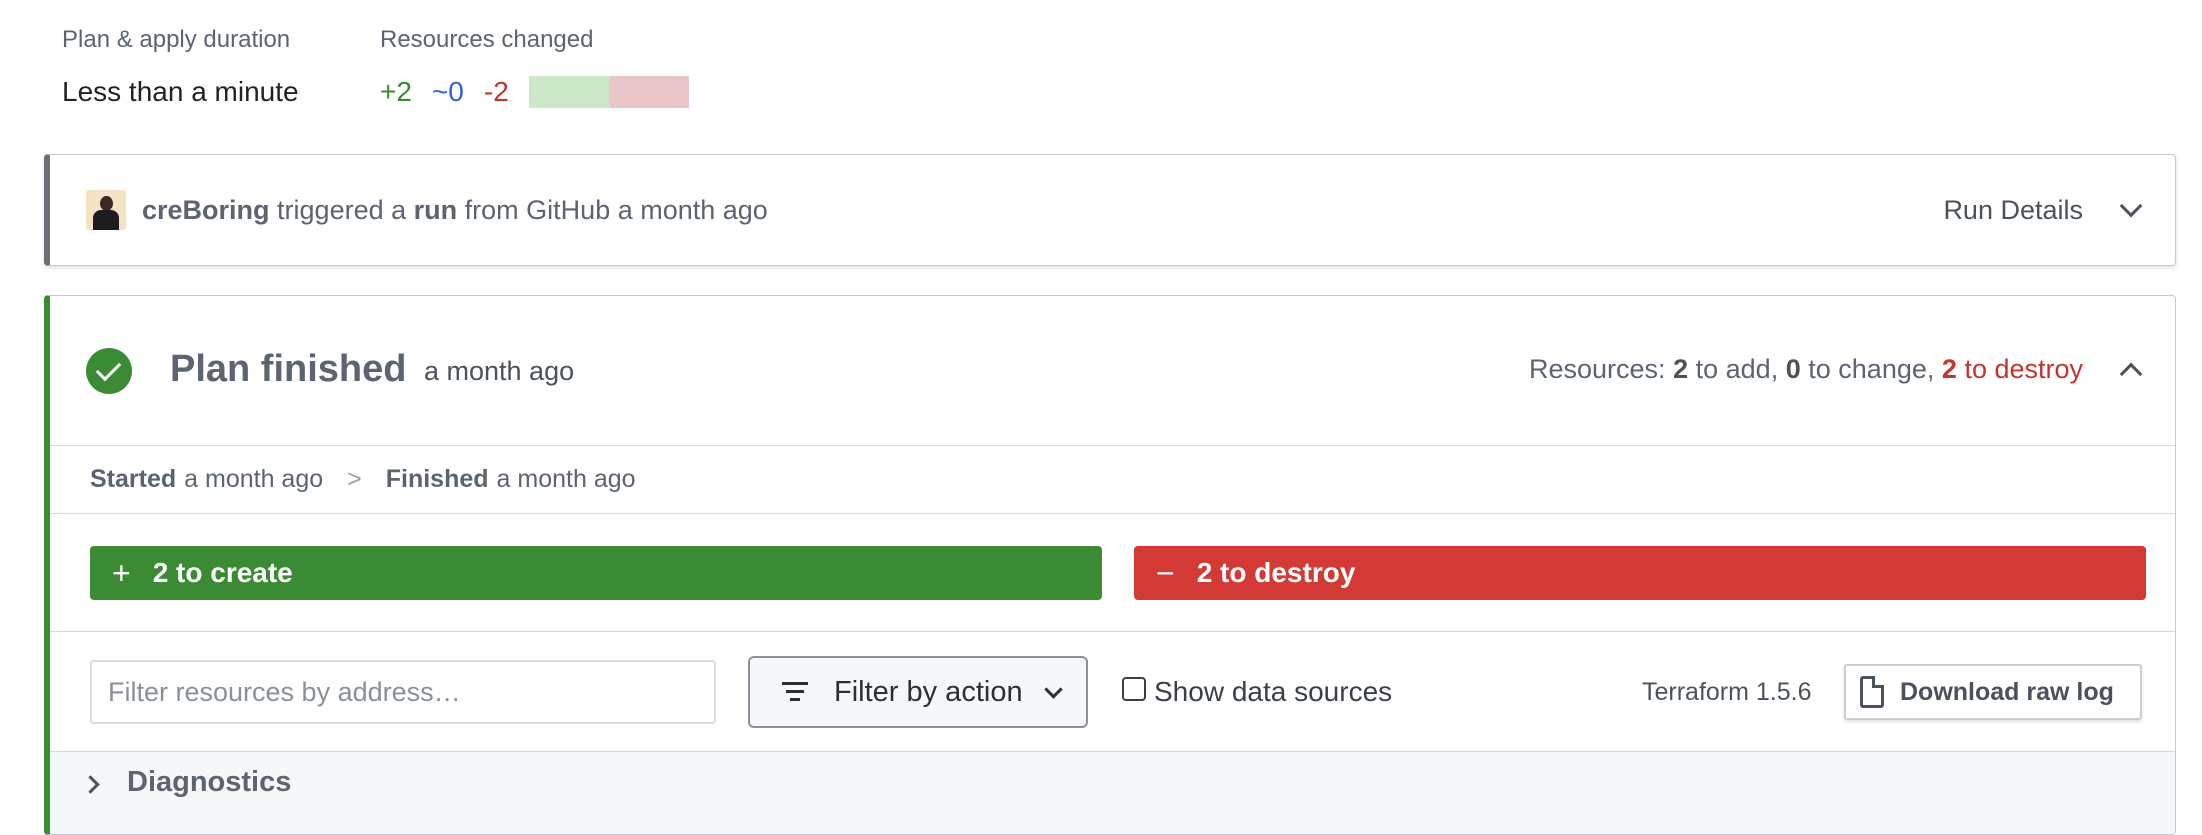 The width and height of the screenshot is (2202, 835). I want to click on plan-title: Plan finished, so click(288, 369).